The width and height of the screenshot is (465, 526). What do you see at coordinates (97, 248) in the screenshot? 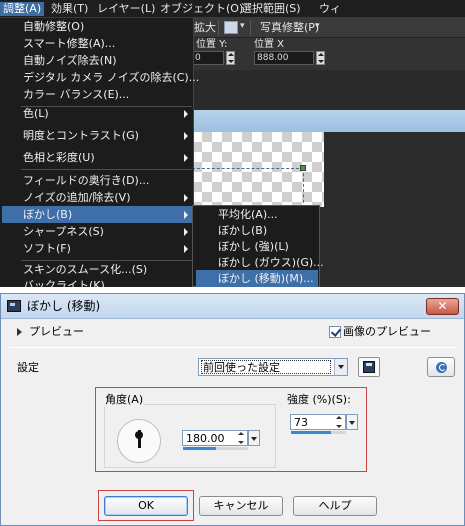
I see `menu-item-soft: ソフト(F)` at bounding box center [97, 248].